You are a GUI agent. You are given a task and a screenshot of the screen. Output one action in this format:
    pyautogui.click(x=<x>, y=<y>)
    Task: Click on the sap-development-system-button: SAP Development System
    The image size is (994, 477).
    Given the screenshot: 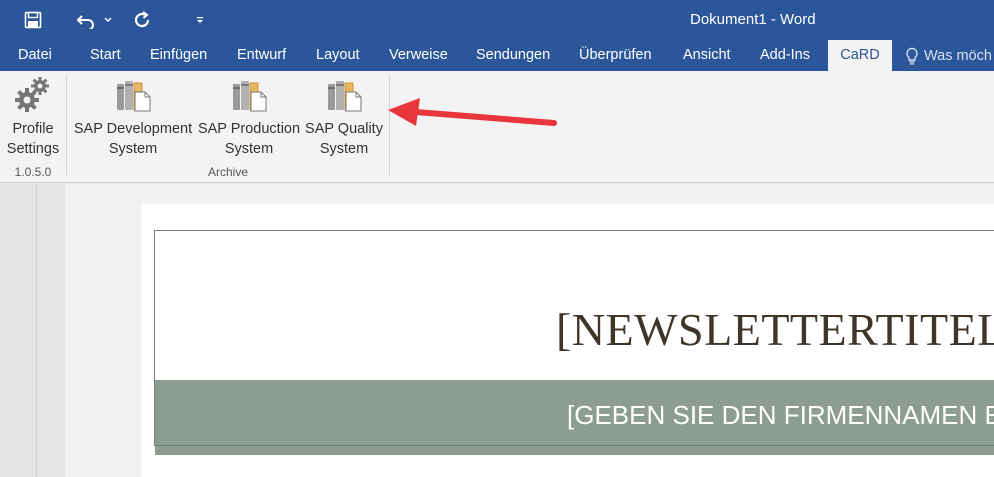 What is the action you would take?
    pyautogui.click(x=133, y=115)
    